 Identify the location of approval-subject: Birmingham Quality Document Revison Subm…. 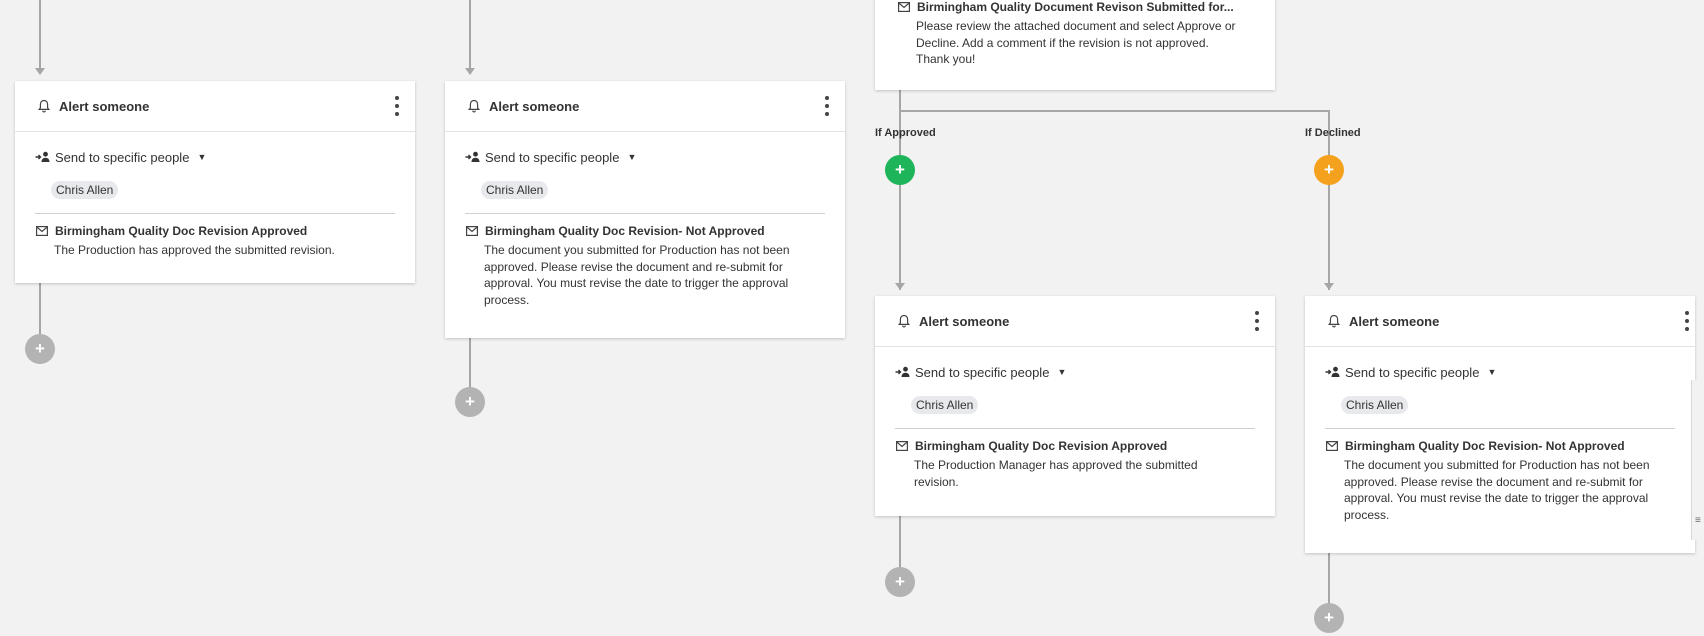
(1075, 7).